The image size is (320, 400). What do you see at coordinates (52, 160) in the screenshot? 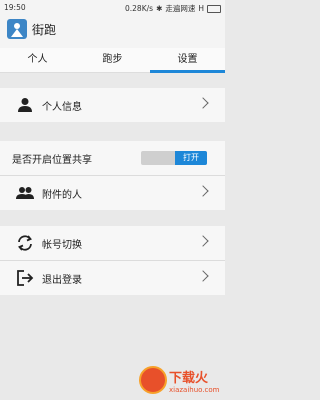
I see `location-share-label: 是否开启位置共享` at bounding box center [52, 160].